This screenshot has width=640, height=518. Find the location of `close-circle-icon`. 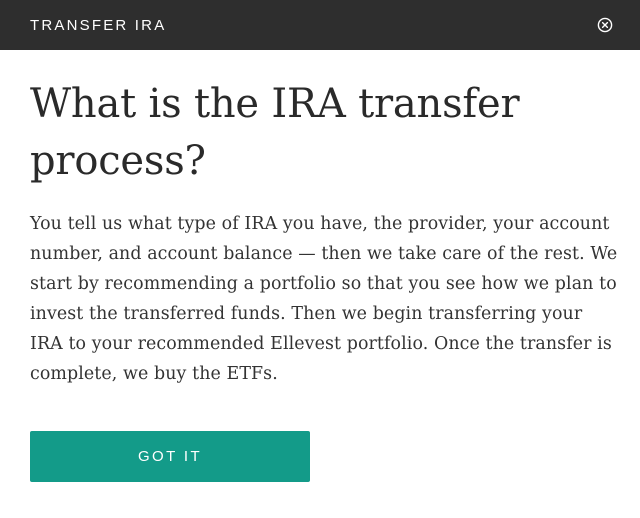

close-circle-icon is located at coordinates (605, 25).